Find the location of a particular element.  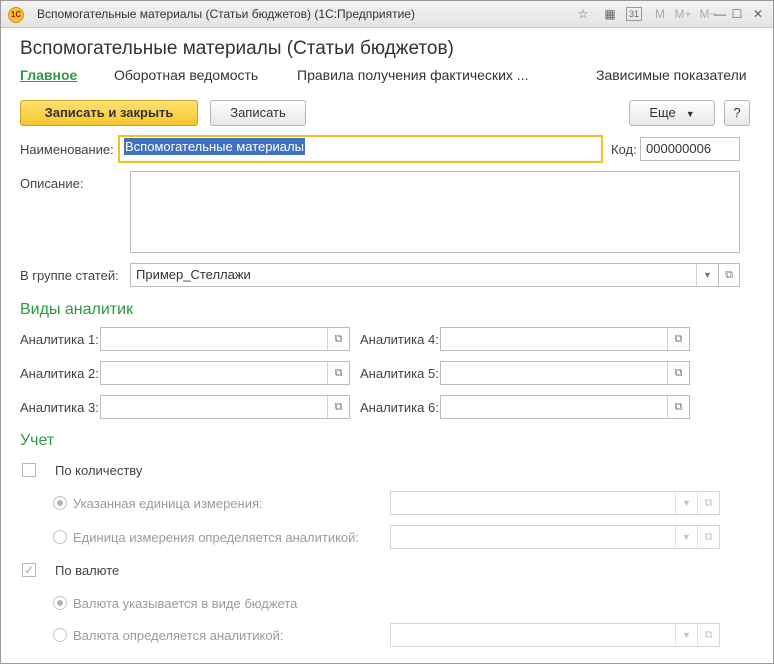

memory-plus-icon: M+ is located at coordinates (683, 14).